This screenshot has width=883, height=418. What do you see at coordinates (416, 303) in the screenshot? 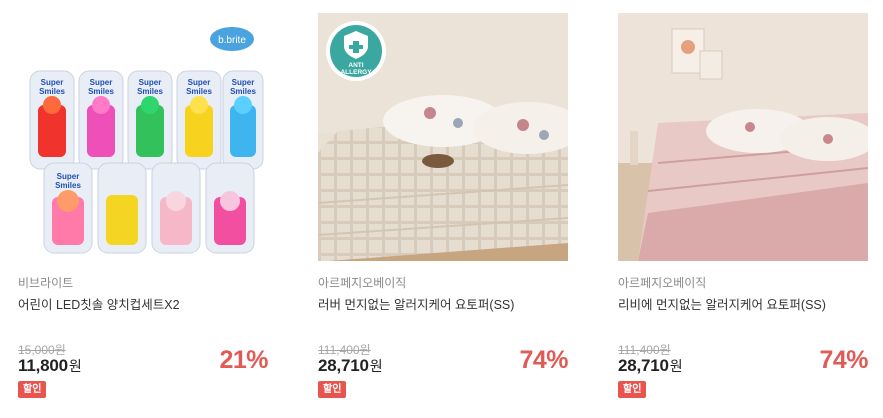
I see `product-title: 러버 먼지없는 알러지케어 요토퍼(SS)` at bounding box center [416, 303].